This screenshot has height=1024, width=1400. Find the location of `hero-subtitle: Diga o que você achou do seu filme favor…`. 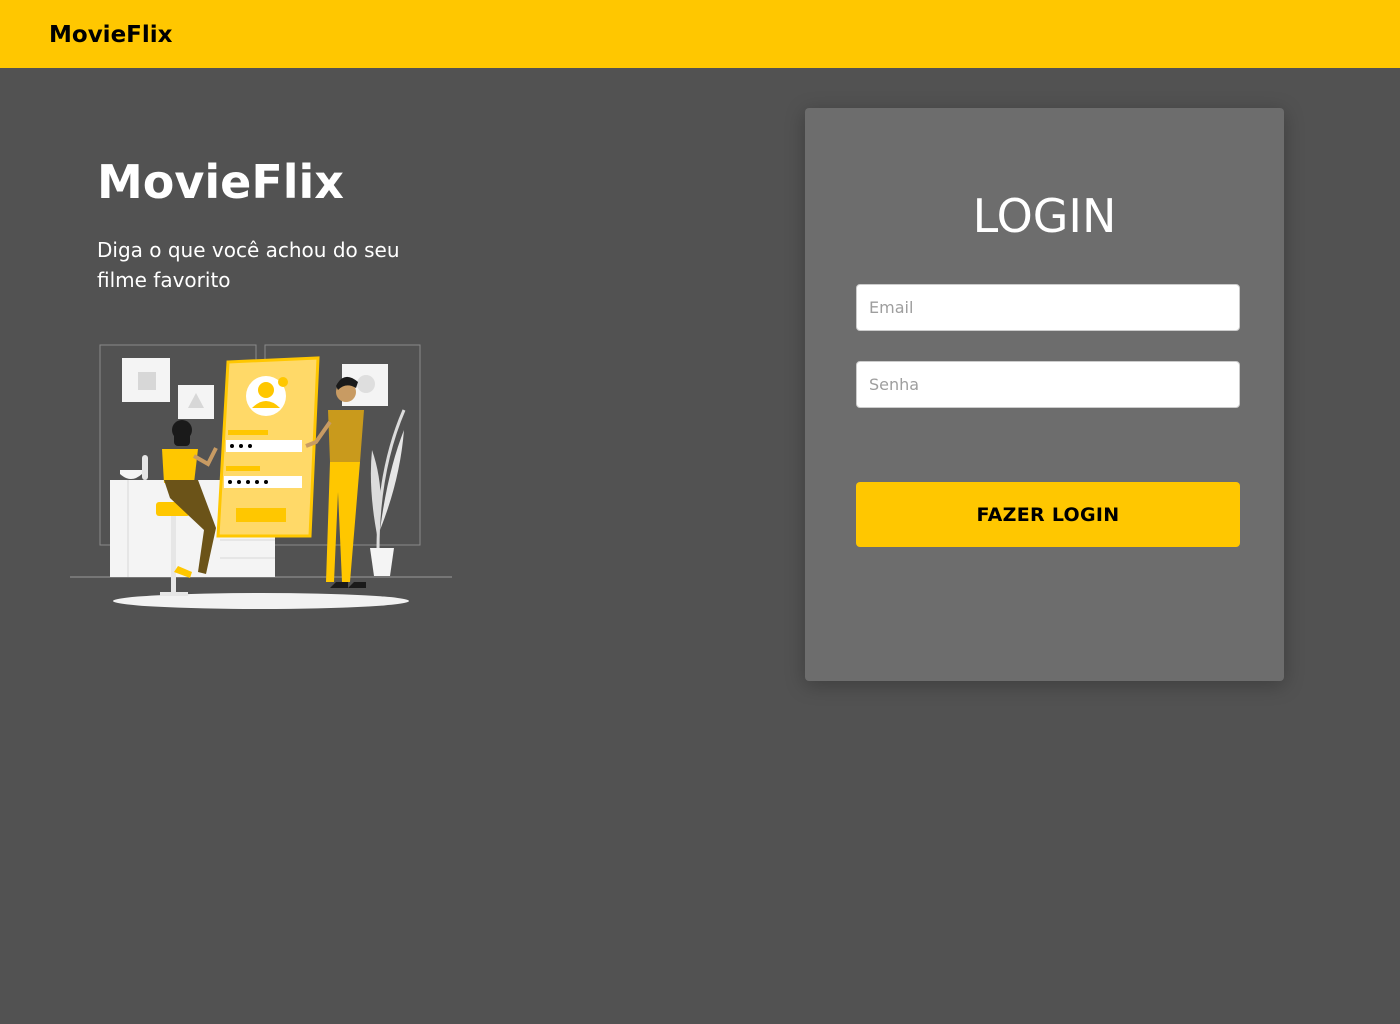

hero-subtitle: Diga o que você achou do seu filme favor… is located at coordinates (248, 265).